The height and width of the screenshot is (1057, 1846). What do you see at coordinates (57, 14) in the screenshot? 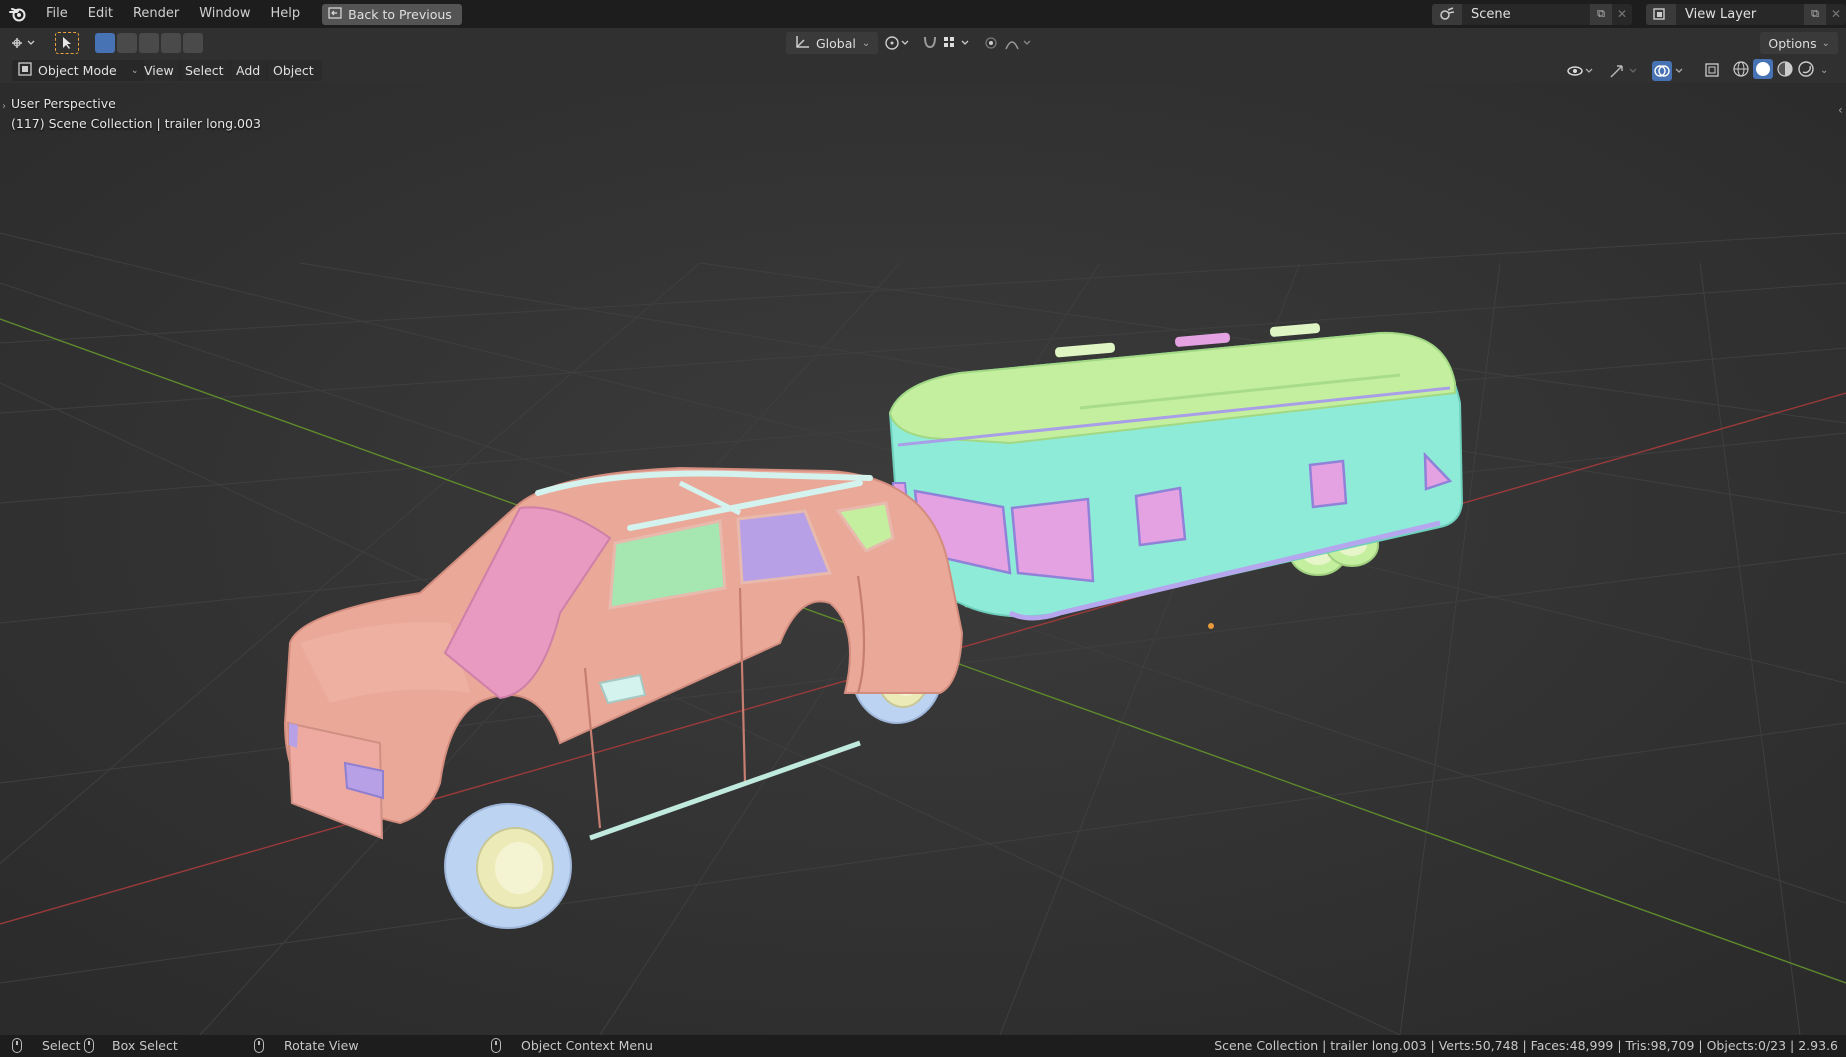
I see `menu-file: File` at bounding box center [57, 14].